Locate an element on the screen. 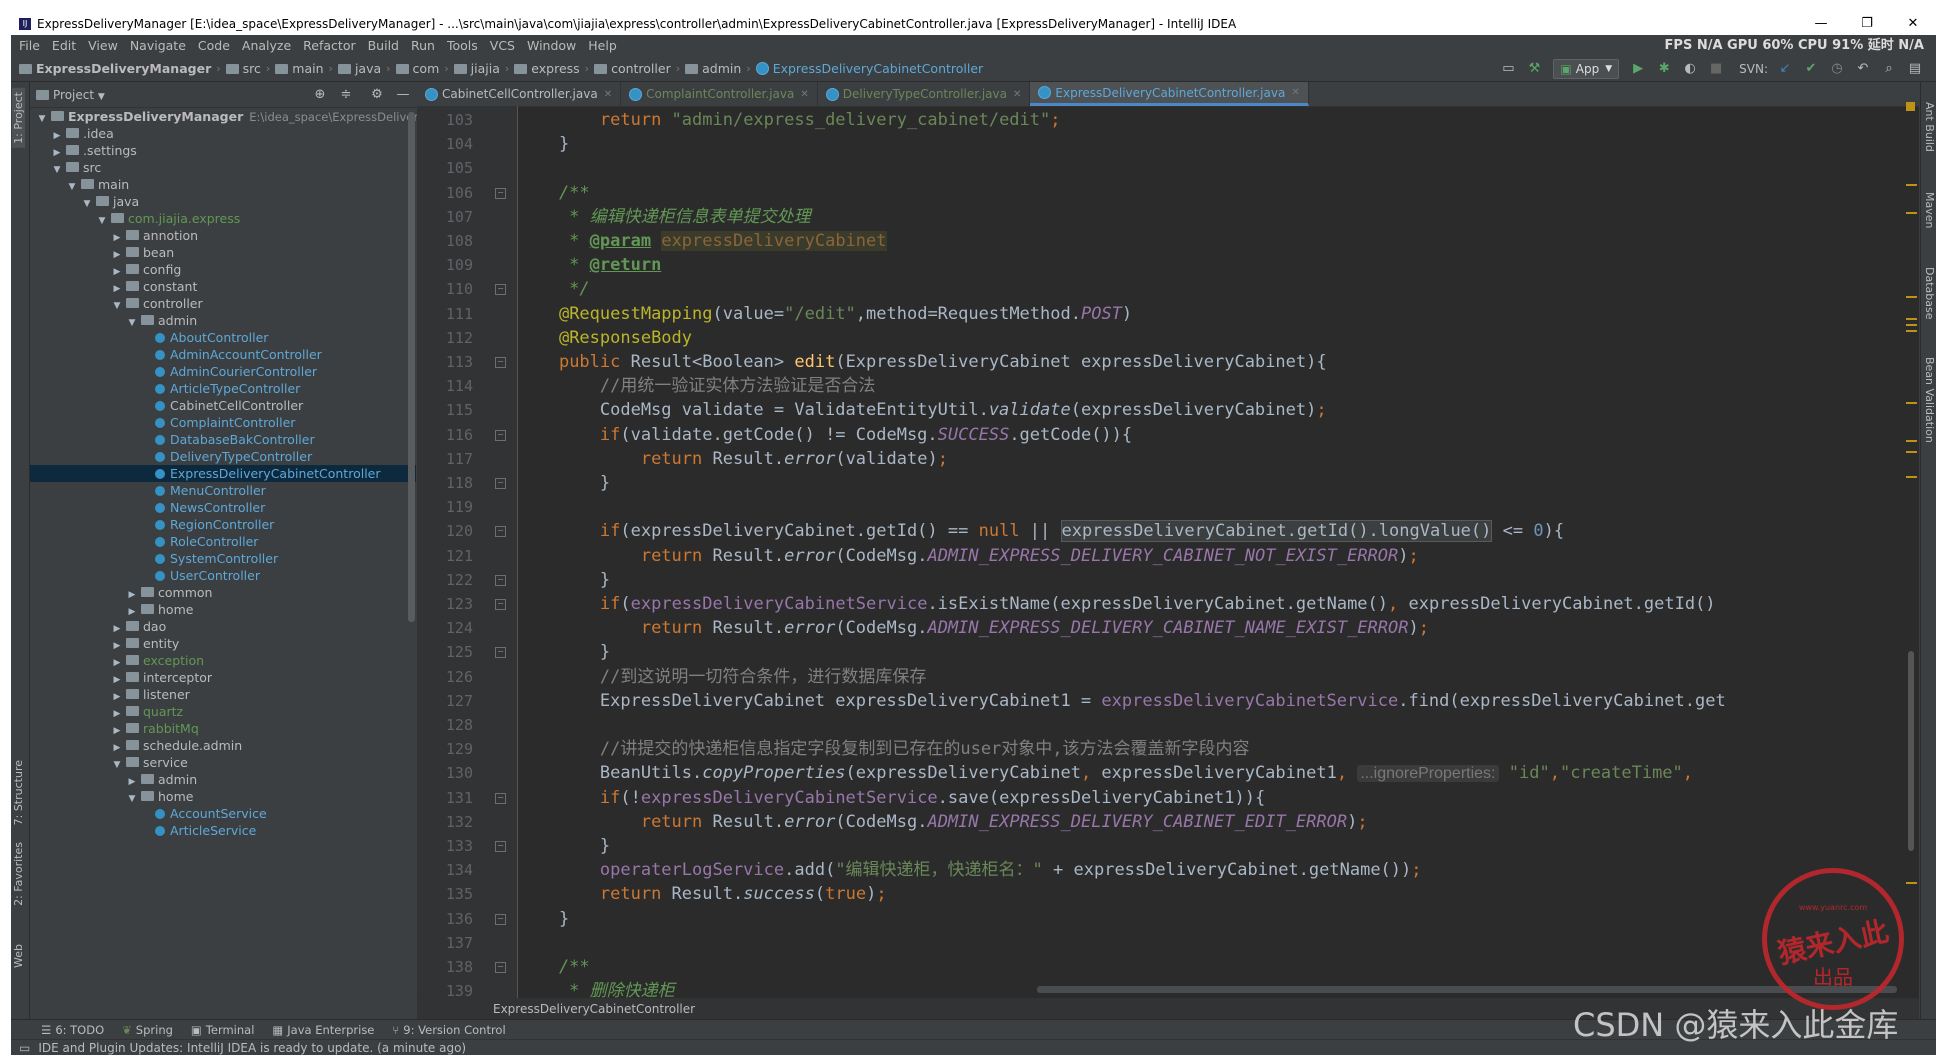 This screenshot has width=1941, height=1061. code-line: * 删除快递柜 is located at coordinates (596, 988).